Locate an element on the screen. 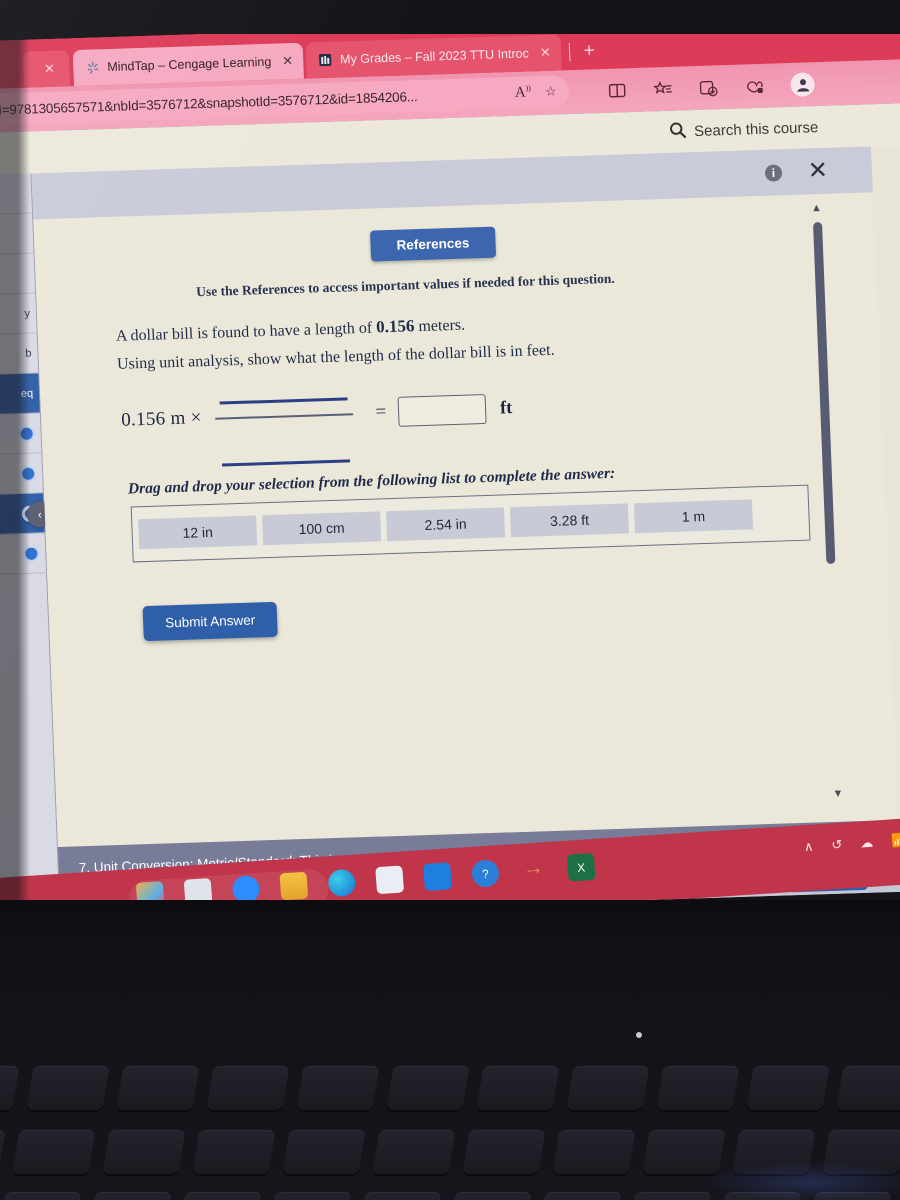  sidebar-item-3: y is located at coordinates (18, 314).